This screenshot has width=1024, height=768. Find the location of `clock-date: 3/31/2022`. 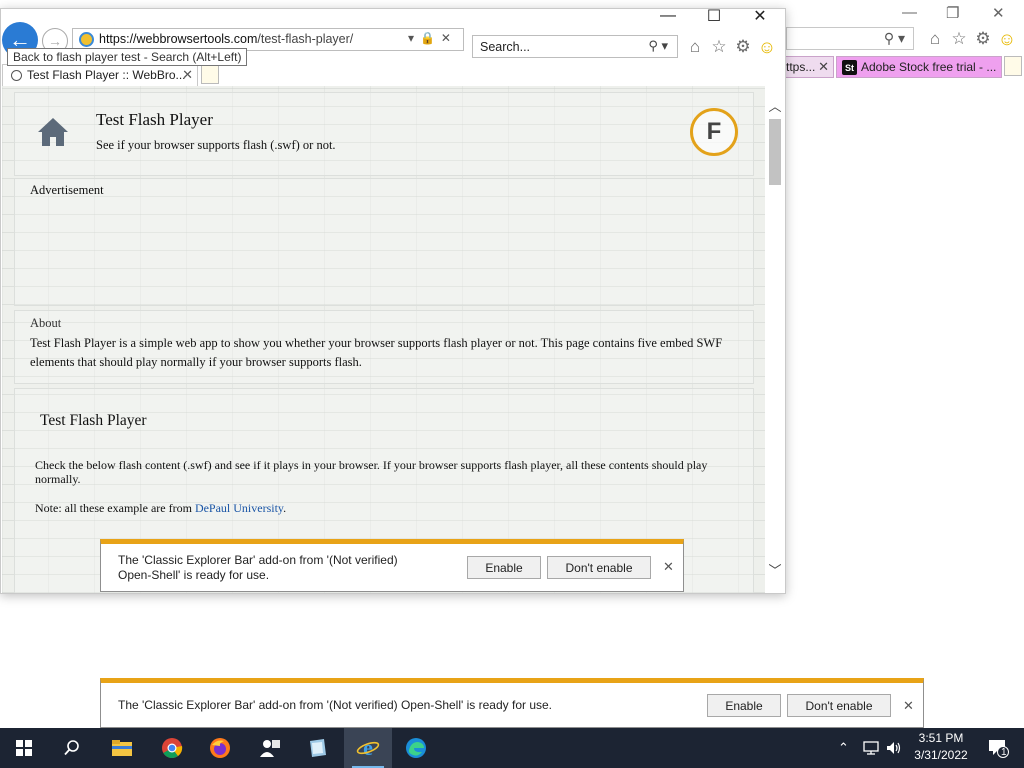

clock-date: 3/31/2022 is located at coordinates (941, 755).